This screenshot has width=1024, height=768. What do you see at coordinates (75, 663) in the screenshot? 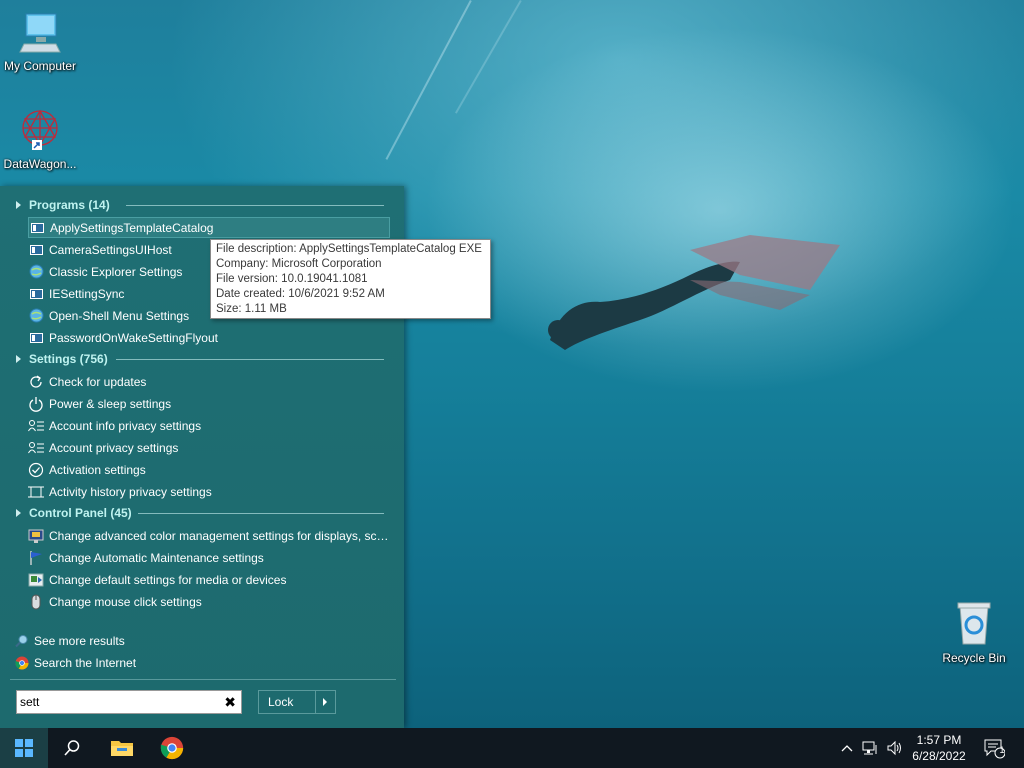
I see `search-internet-link: Search the Internet` at bounding box center [75, 663].